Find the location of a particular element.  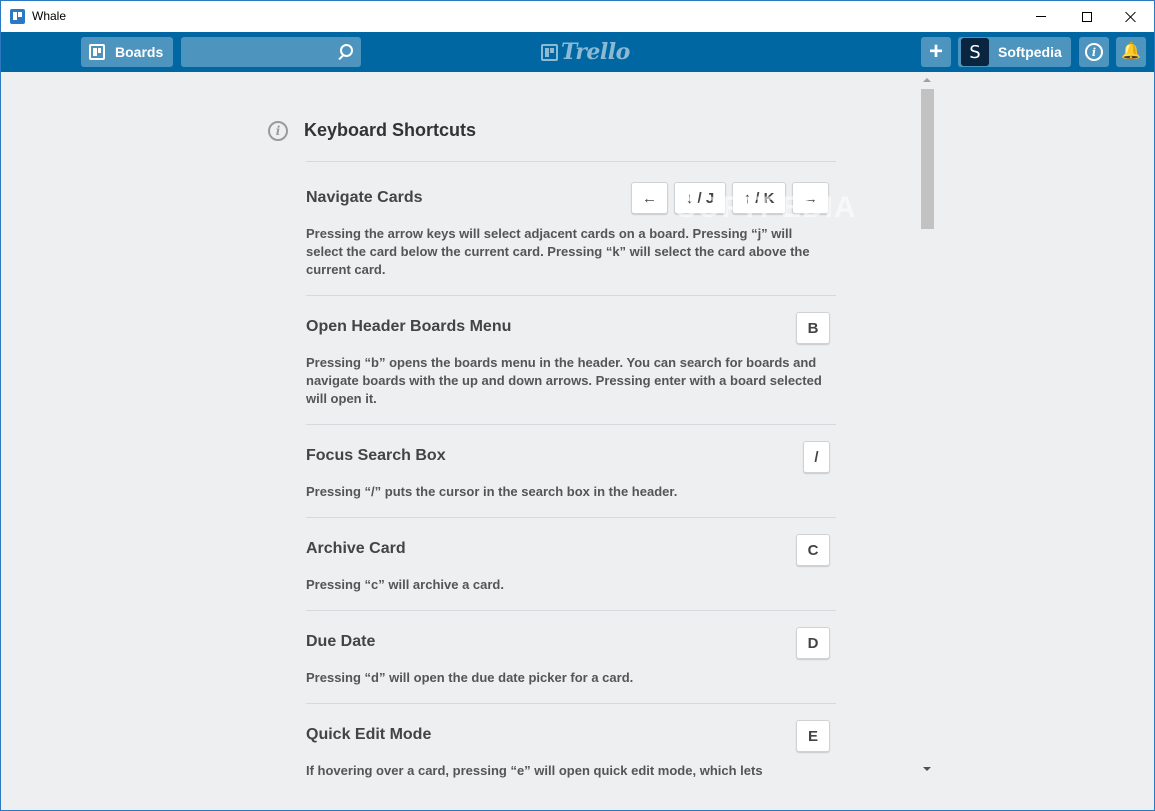

search-input is located at coordinates (271, 52).